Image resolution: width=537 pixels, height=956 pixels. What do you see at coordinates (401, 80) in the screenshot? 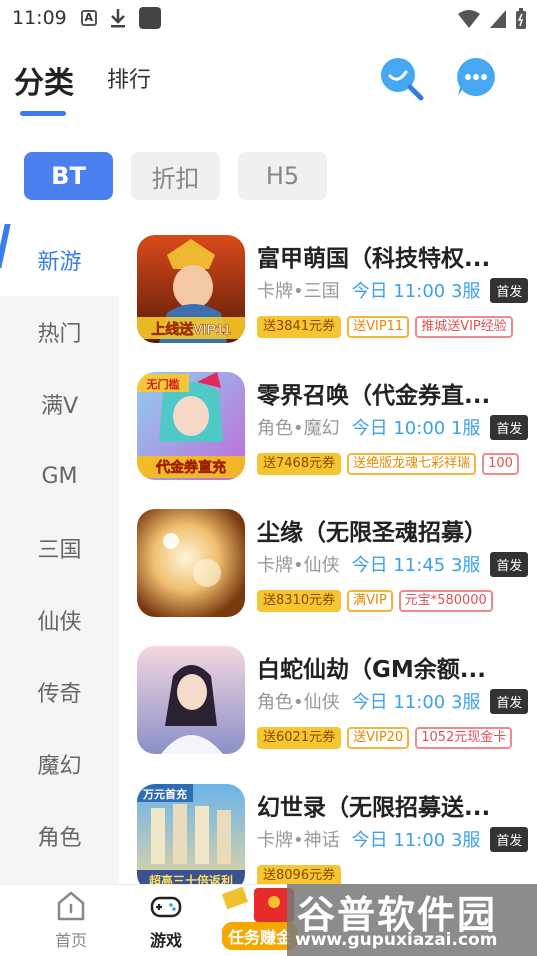
I see `search-icon` at bounding box center [401, 80].